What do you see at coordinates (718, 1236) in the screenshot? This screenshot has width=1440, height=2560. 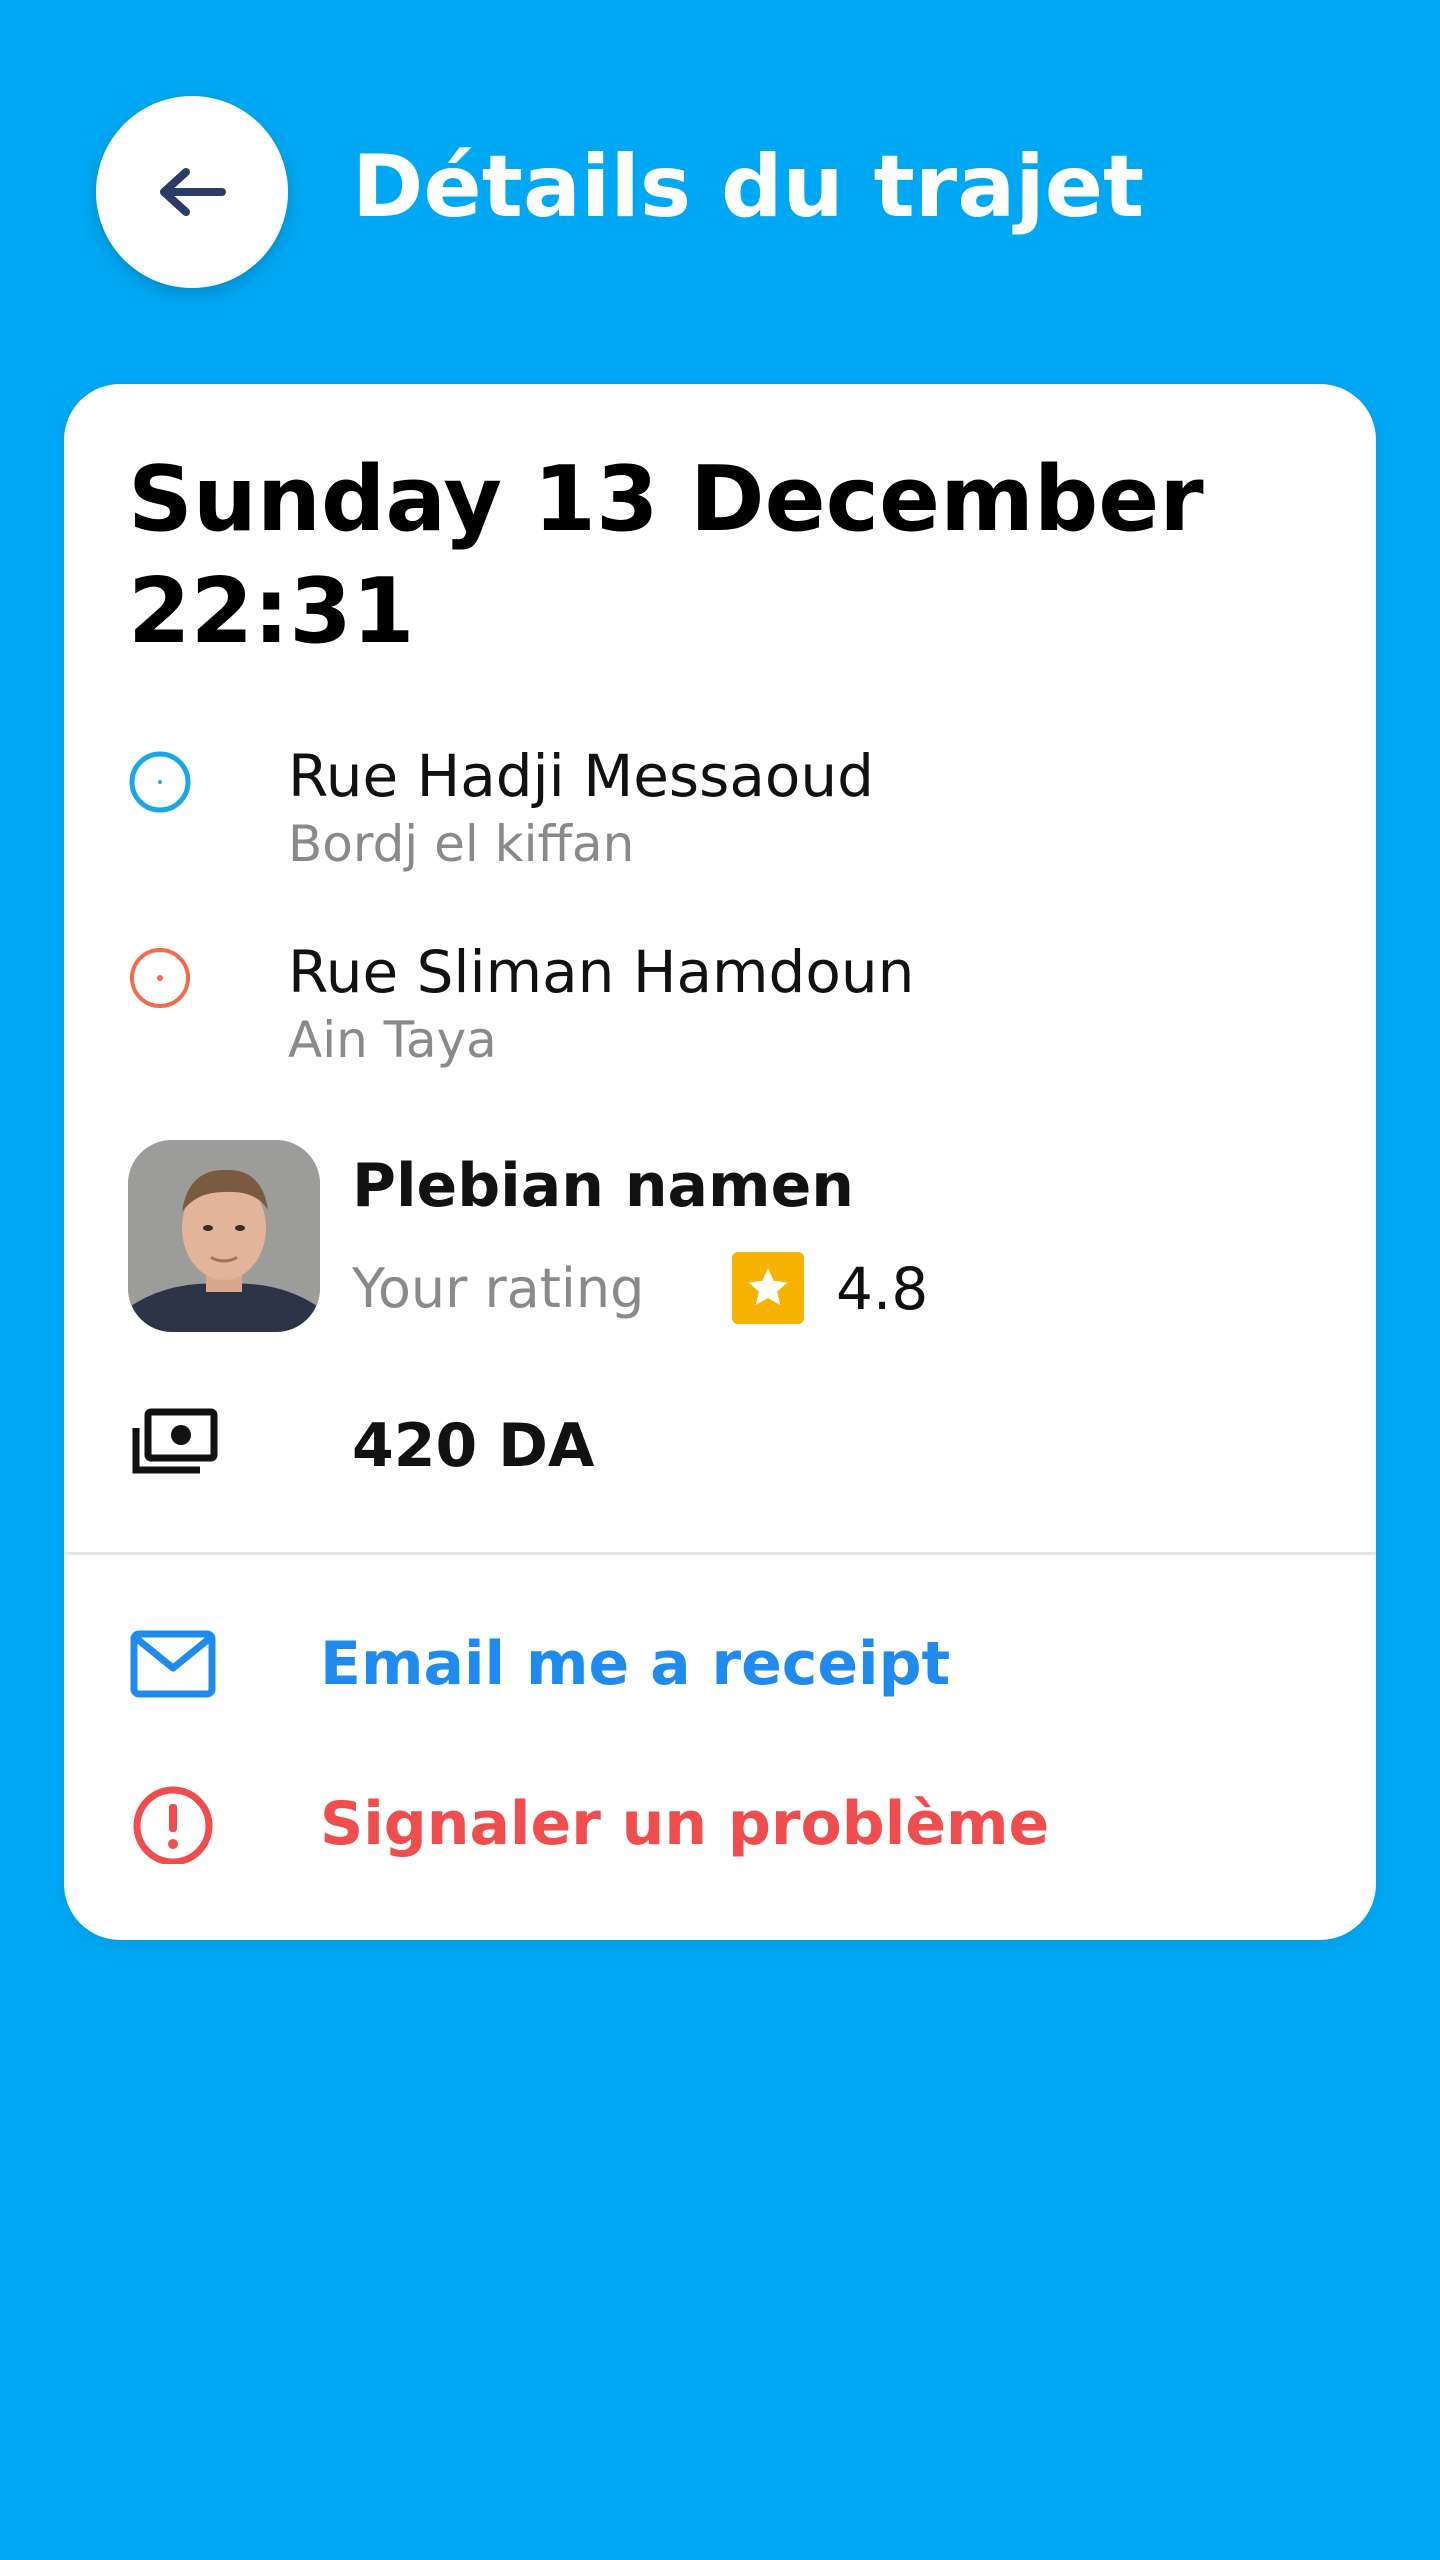 I see `driver-info: Plebian namen Your rating 4.8` at bounding box center [718, 1236].